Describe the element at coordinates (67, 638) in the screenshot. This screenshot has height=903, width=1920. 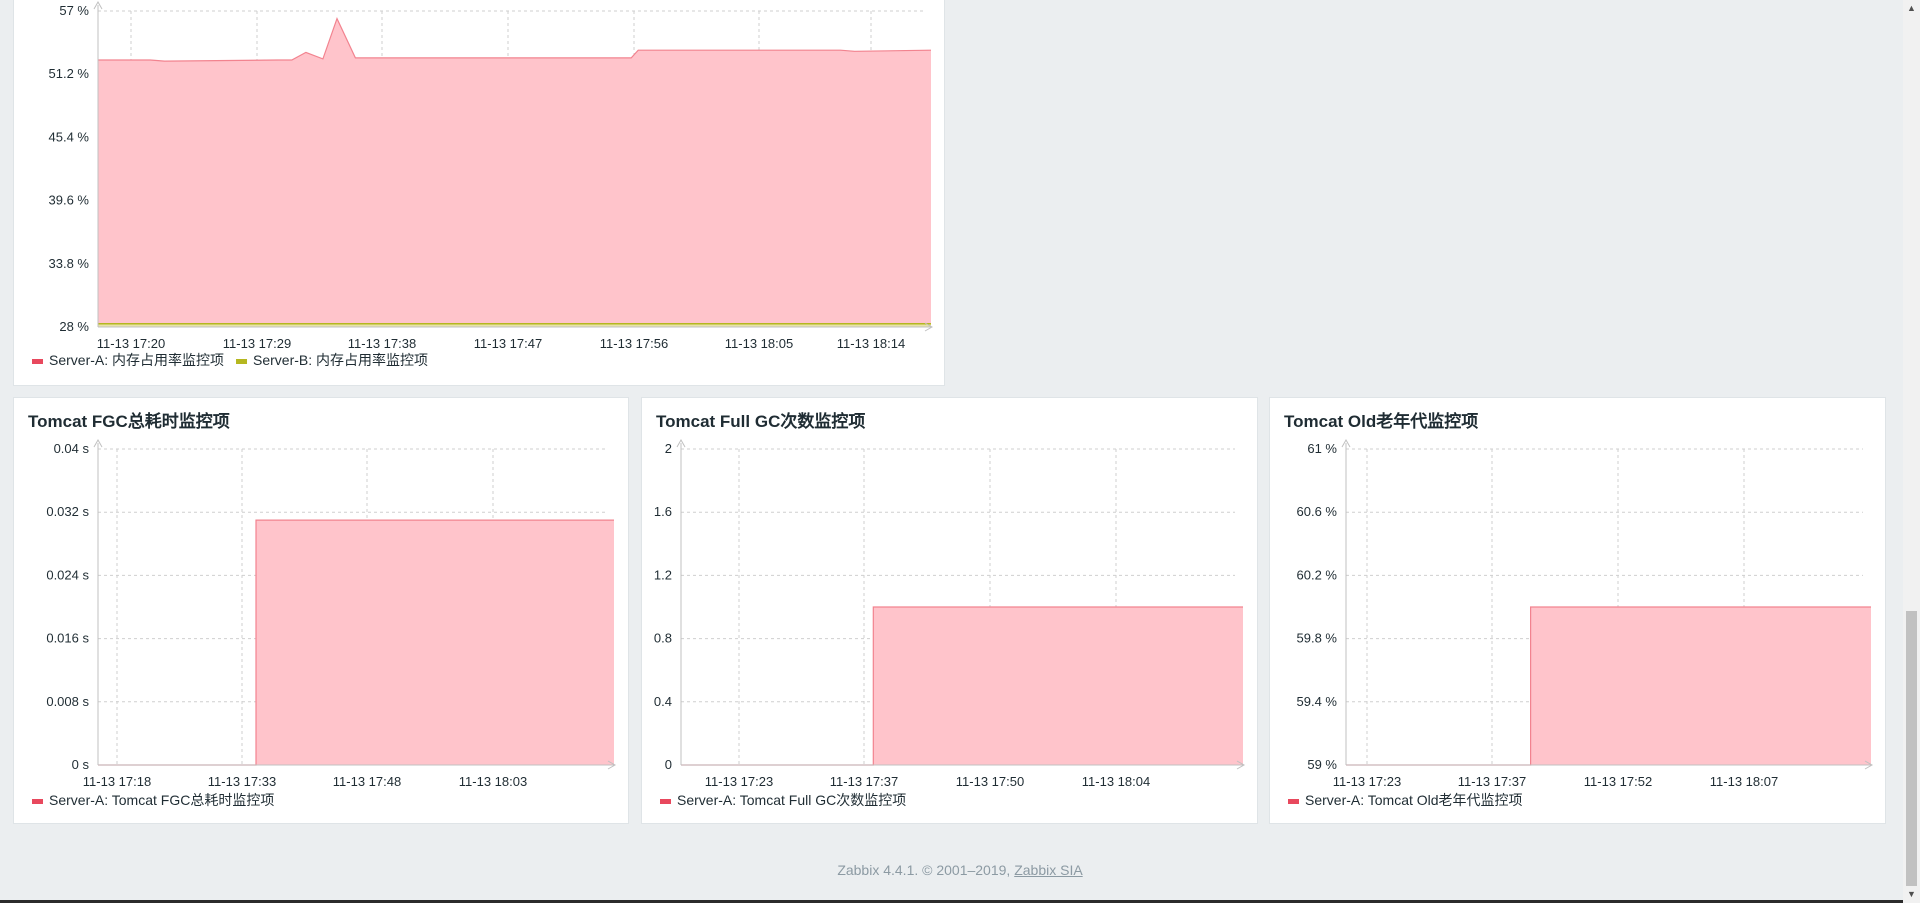
I see `y-tick-label: 0.016 s` at that location.